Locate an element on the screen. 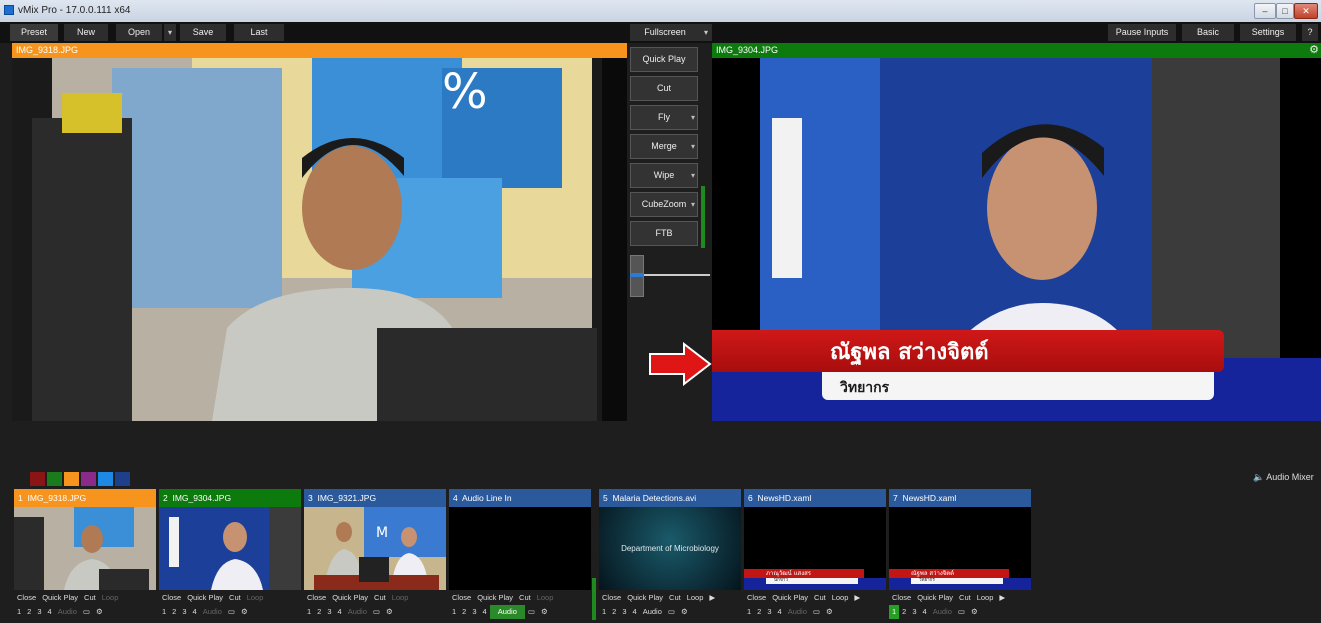 The image size is (1321, 623). input-header-5: 5 Malaria Detections.avi is located at coordinates (670, 498).